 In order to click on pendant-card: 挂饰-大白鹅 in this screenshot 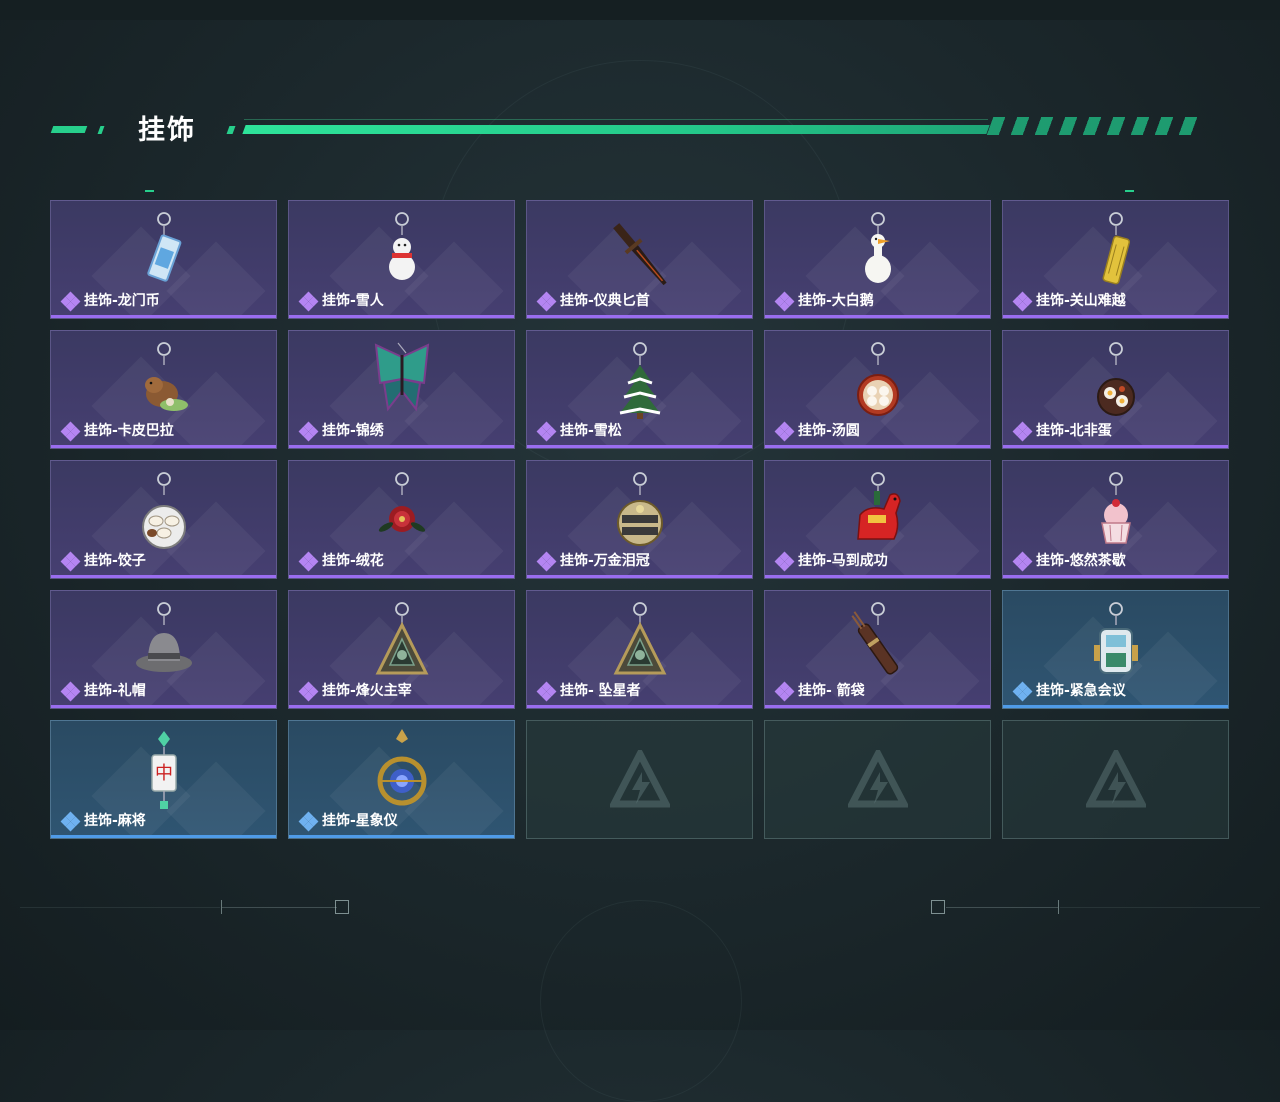, I will do `click(877, 259)`.